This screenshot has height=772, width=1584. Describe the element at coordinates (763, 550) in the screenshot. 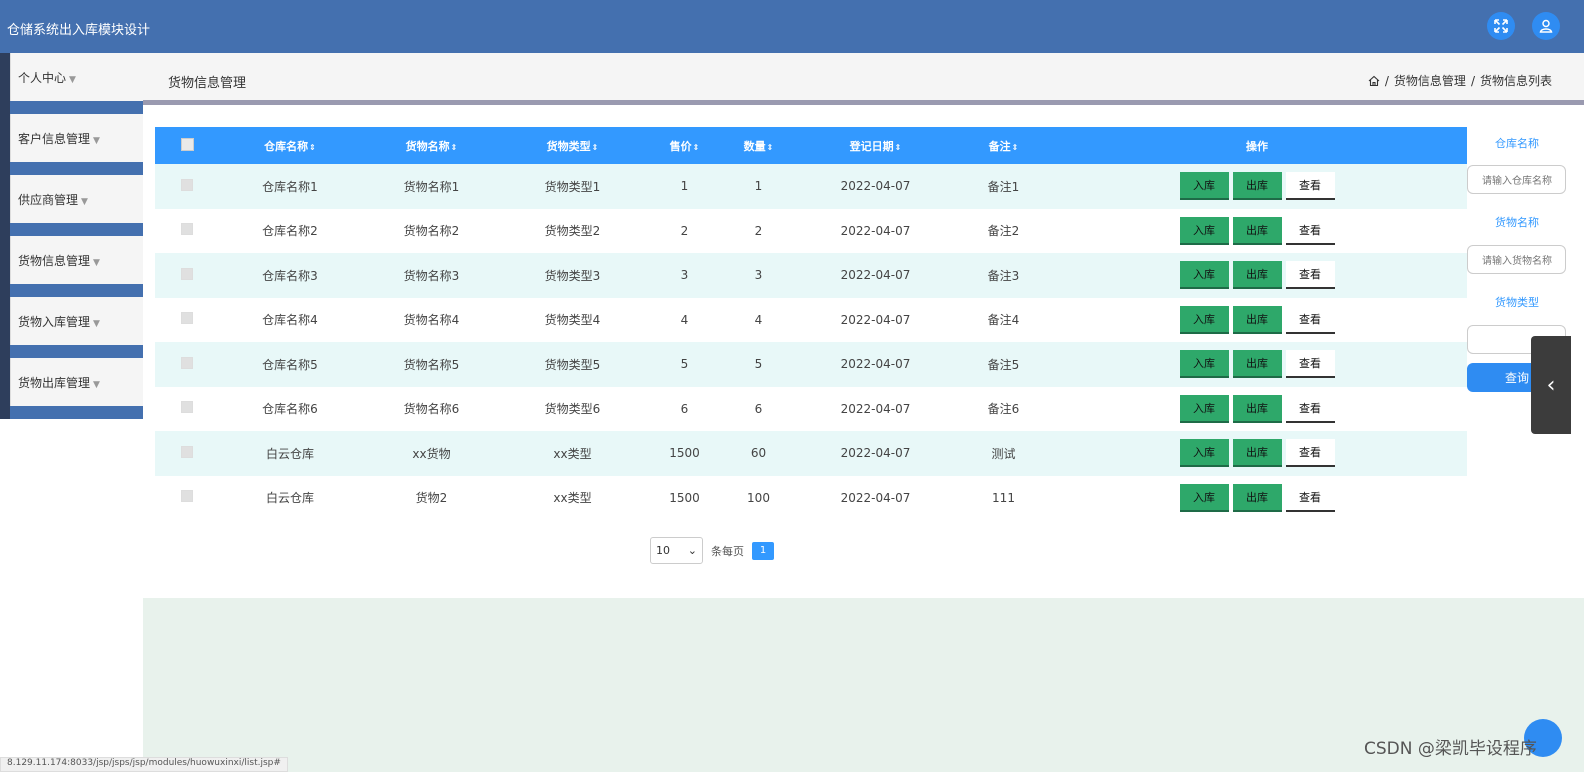

I see `page-number-button: 1` at that location.